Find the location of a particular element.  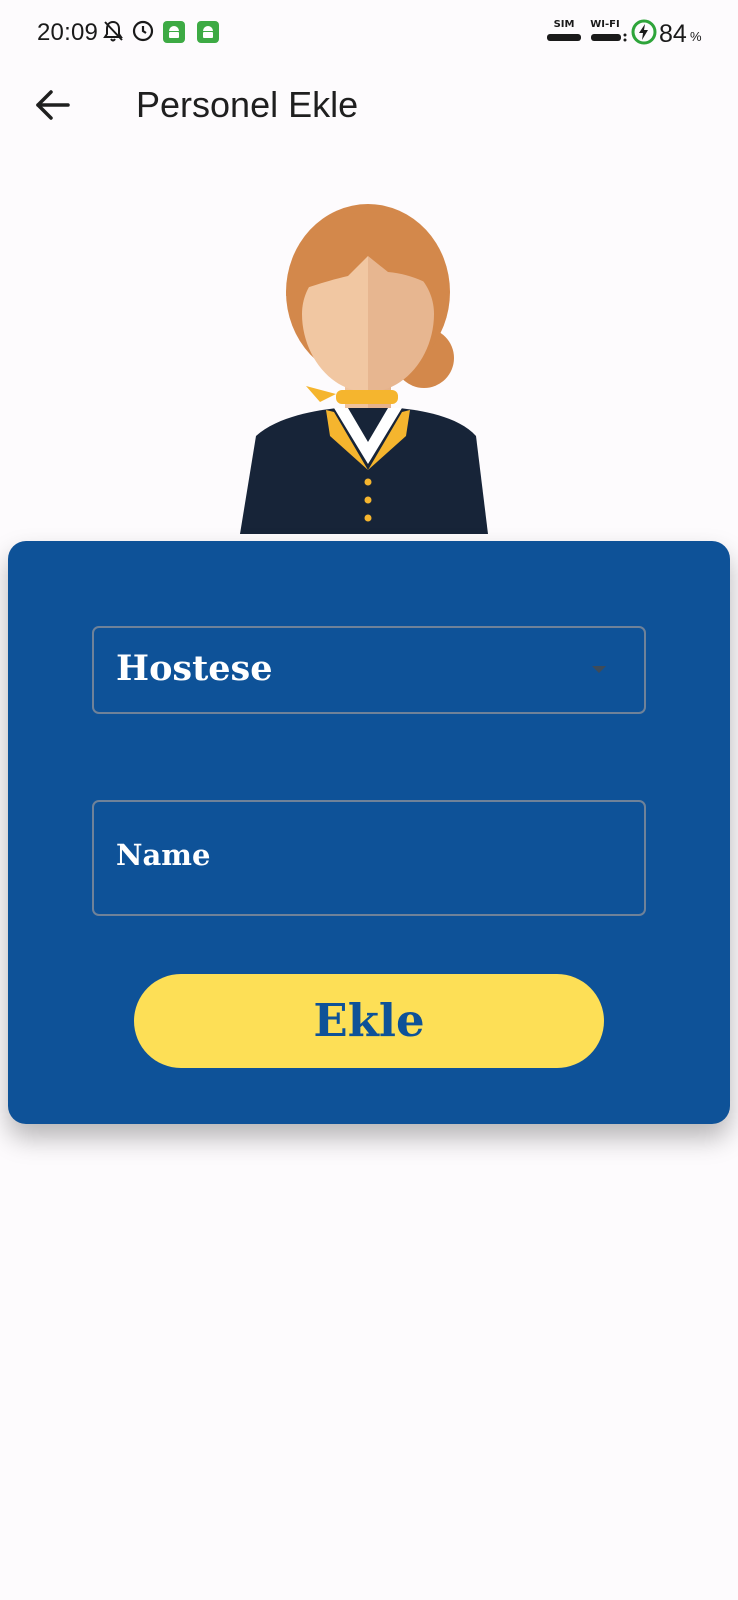

role-dropdown: Hostese is located at coordinates (369, 670).